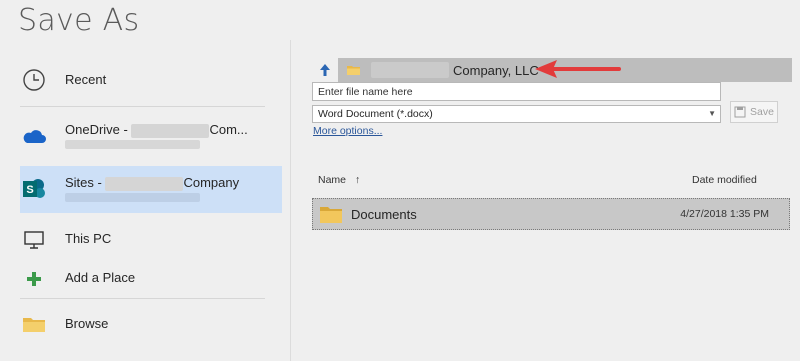 Image resolution: width=800 pixels, height=361 pixels. I want to click on save-button: Save, so click(754, 112).